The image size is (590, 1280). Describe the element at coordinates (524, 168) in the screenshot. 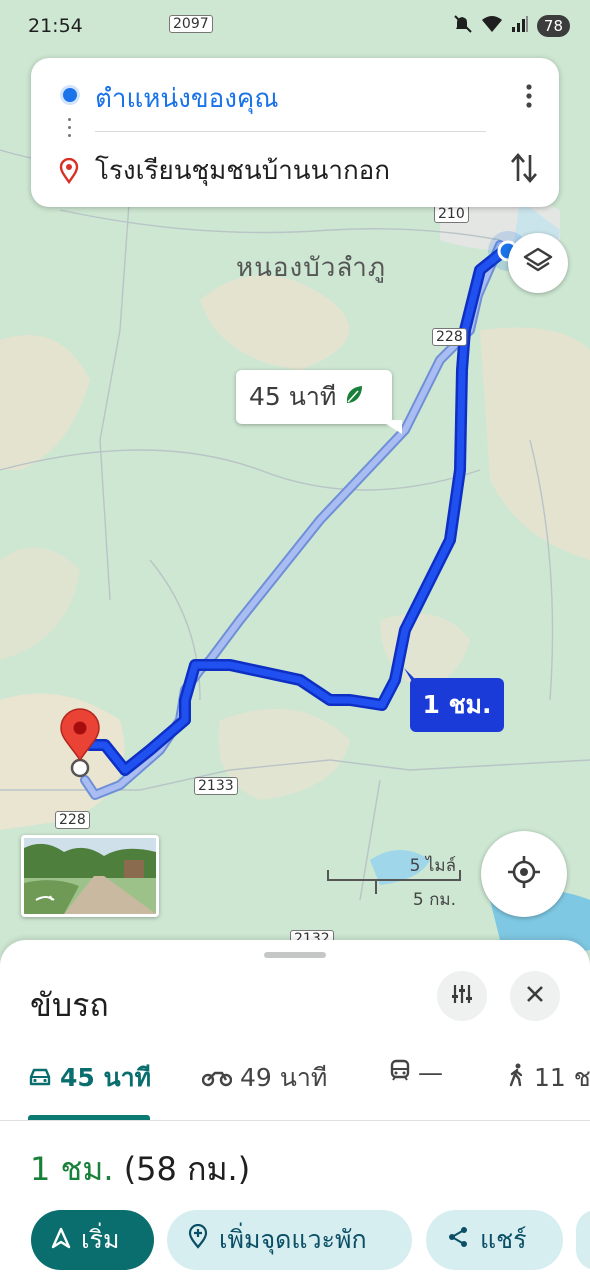

I see `swap-vert-icon` at that location.